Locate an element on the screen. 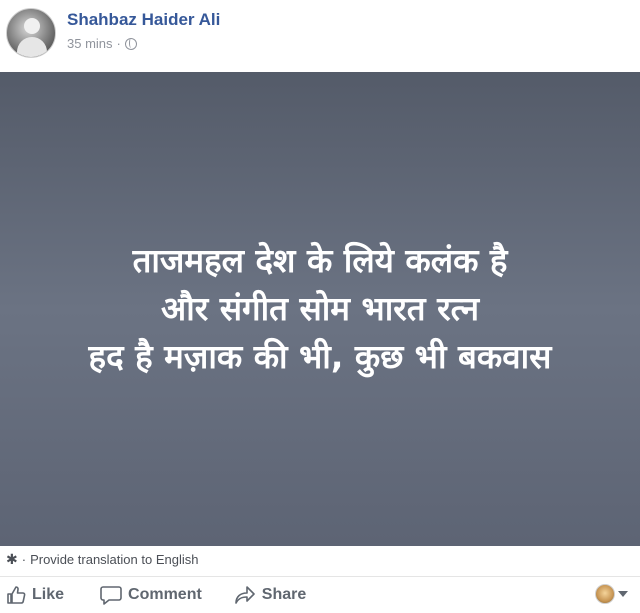  gear-icon: ✱ is located at coordinates (12, 558).